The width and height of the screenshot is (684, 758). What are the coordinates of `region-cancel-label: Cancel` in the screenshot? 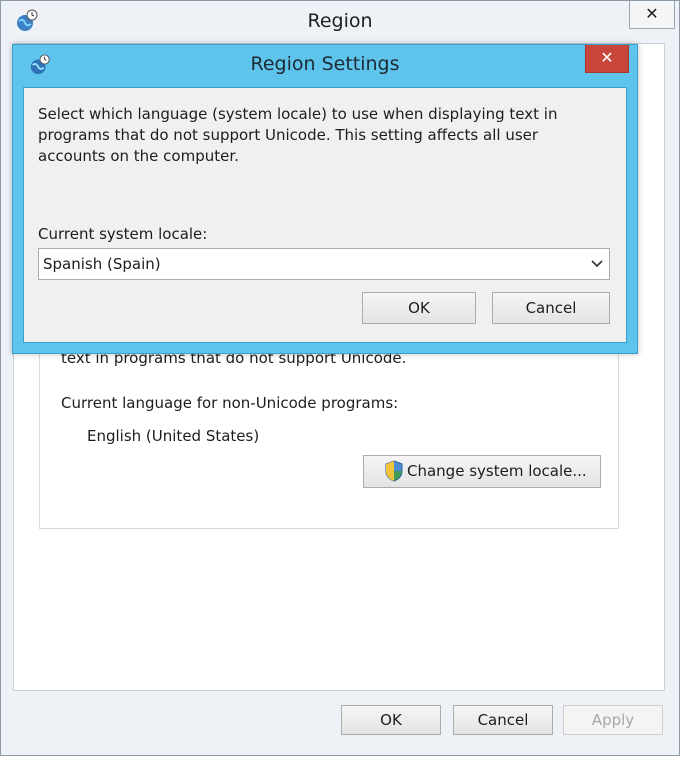 It's located at (503, 720).